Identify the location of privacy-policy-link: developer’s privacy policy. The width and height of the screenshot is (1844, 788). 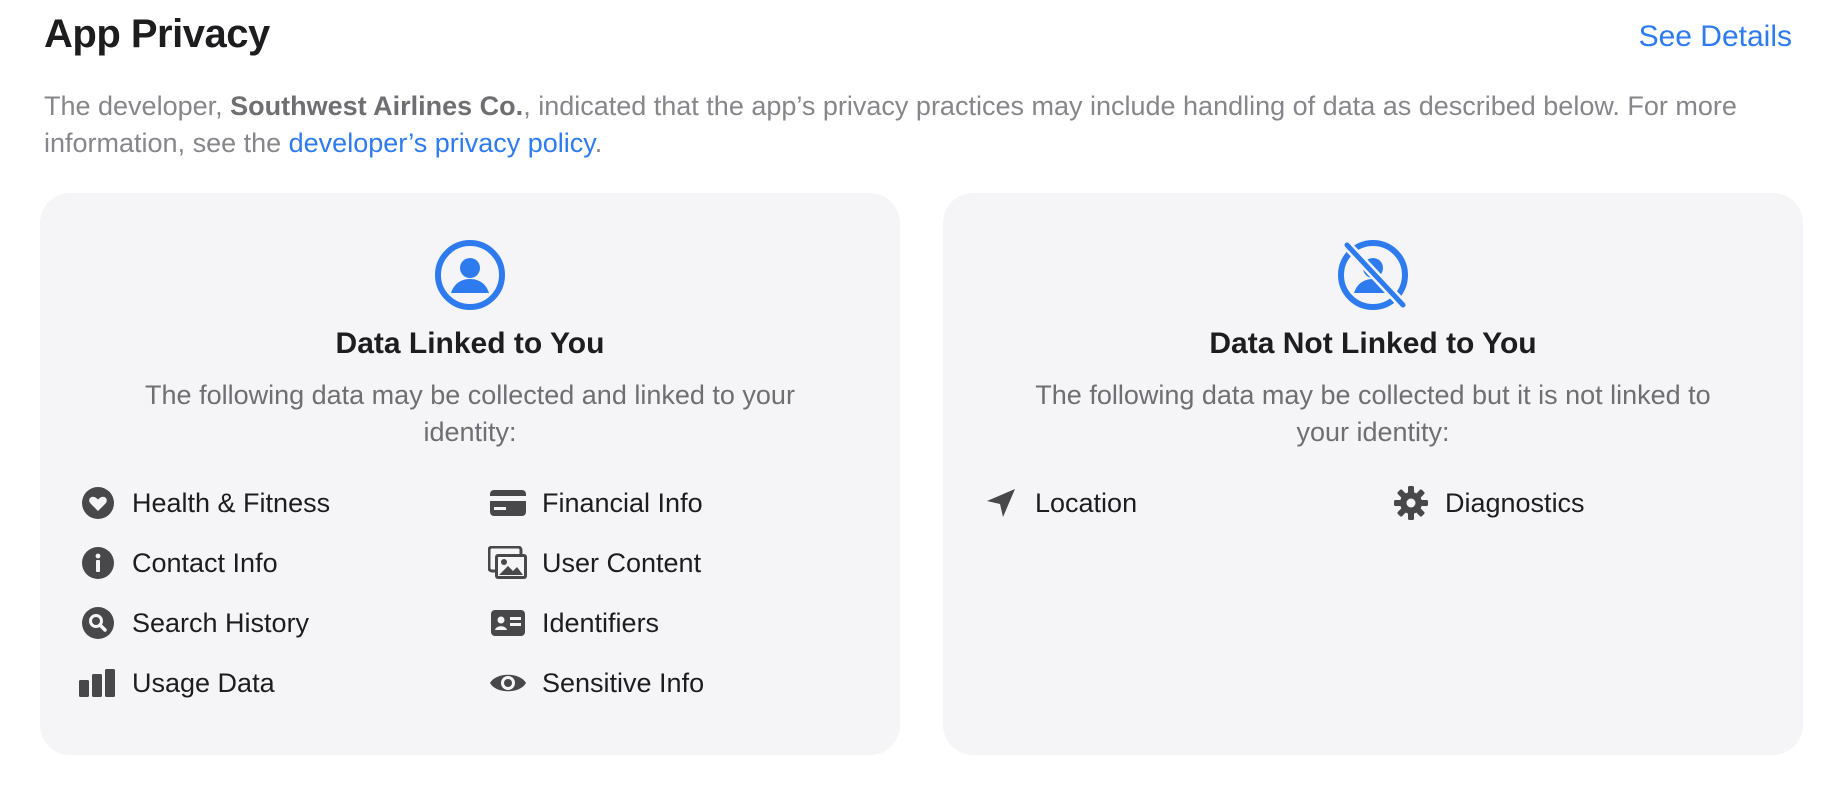
(442, 143).